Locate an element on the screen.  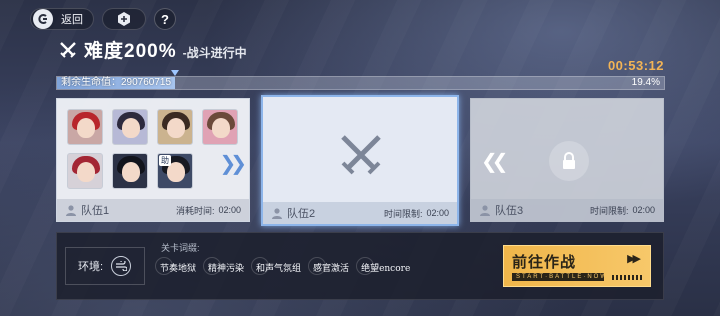
battle-status: -战斗进行中 is located at coordinates (214, 53).